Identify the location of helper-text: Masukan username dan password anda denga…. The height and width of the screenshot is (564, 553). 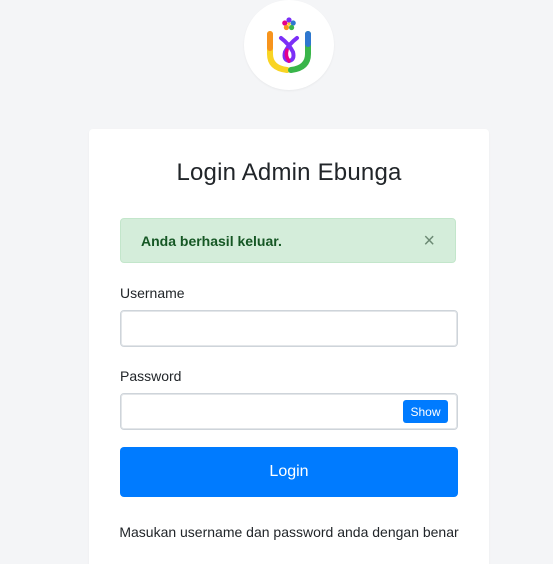
(289, 532).